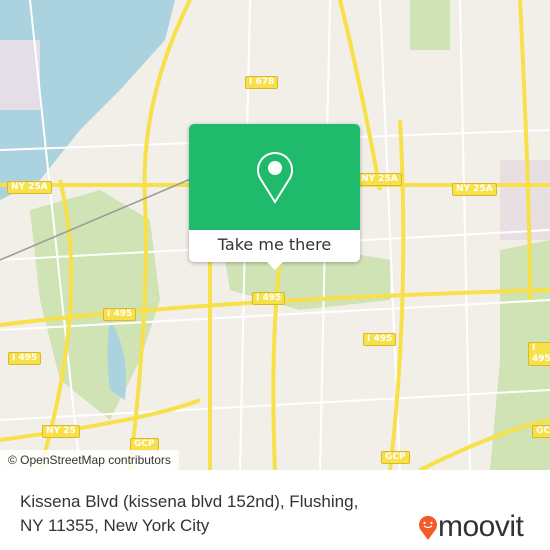  I want to click on i678-shield: I 678, so click(262, 82).